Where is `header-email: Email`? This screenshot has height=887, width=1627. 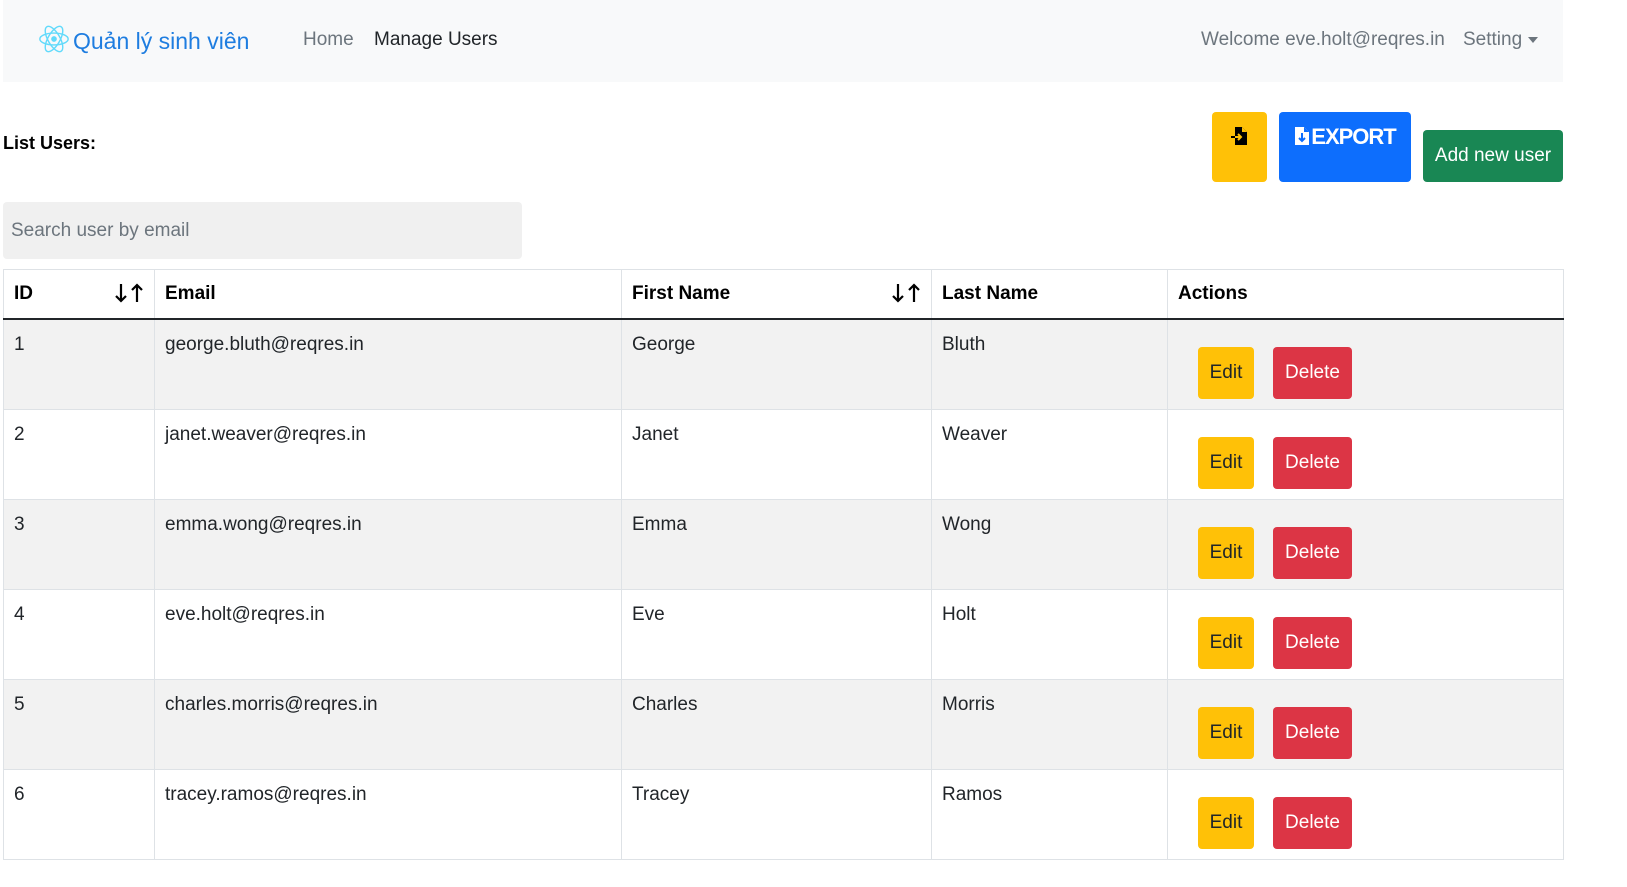
header-email: Email is located at coordinates (388, 294).